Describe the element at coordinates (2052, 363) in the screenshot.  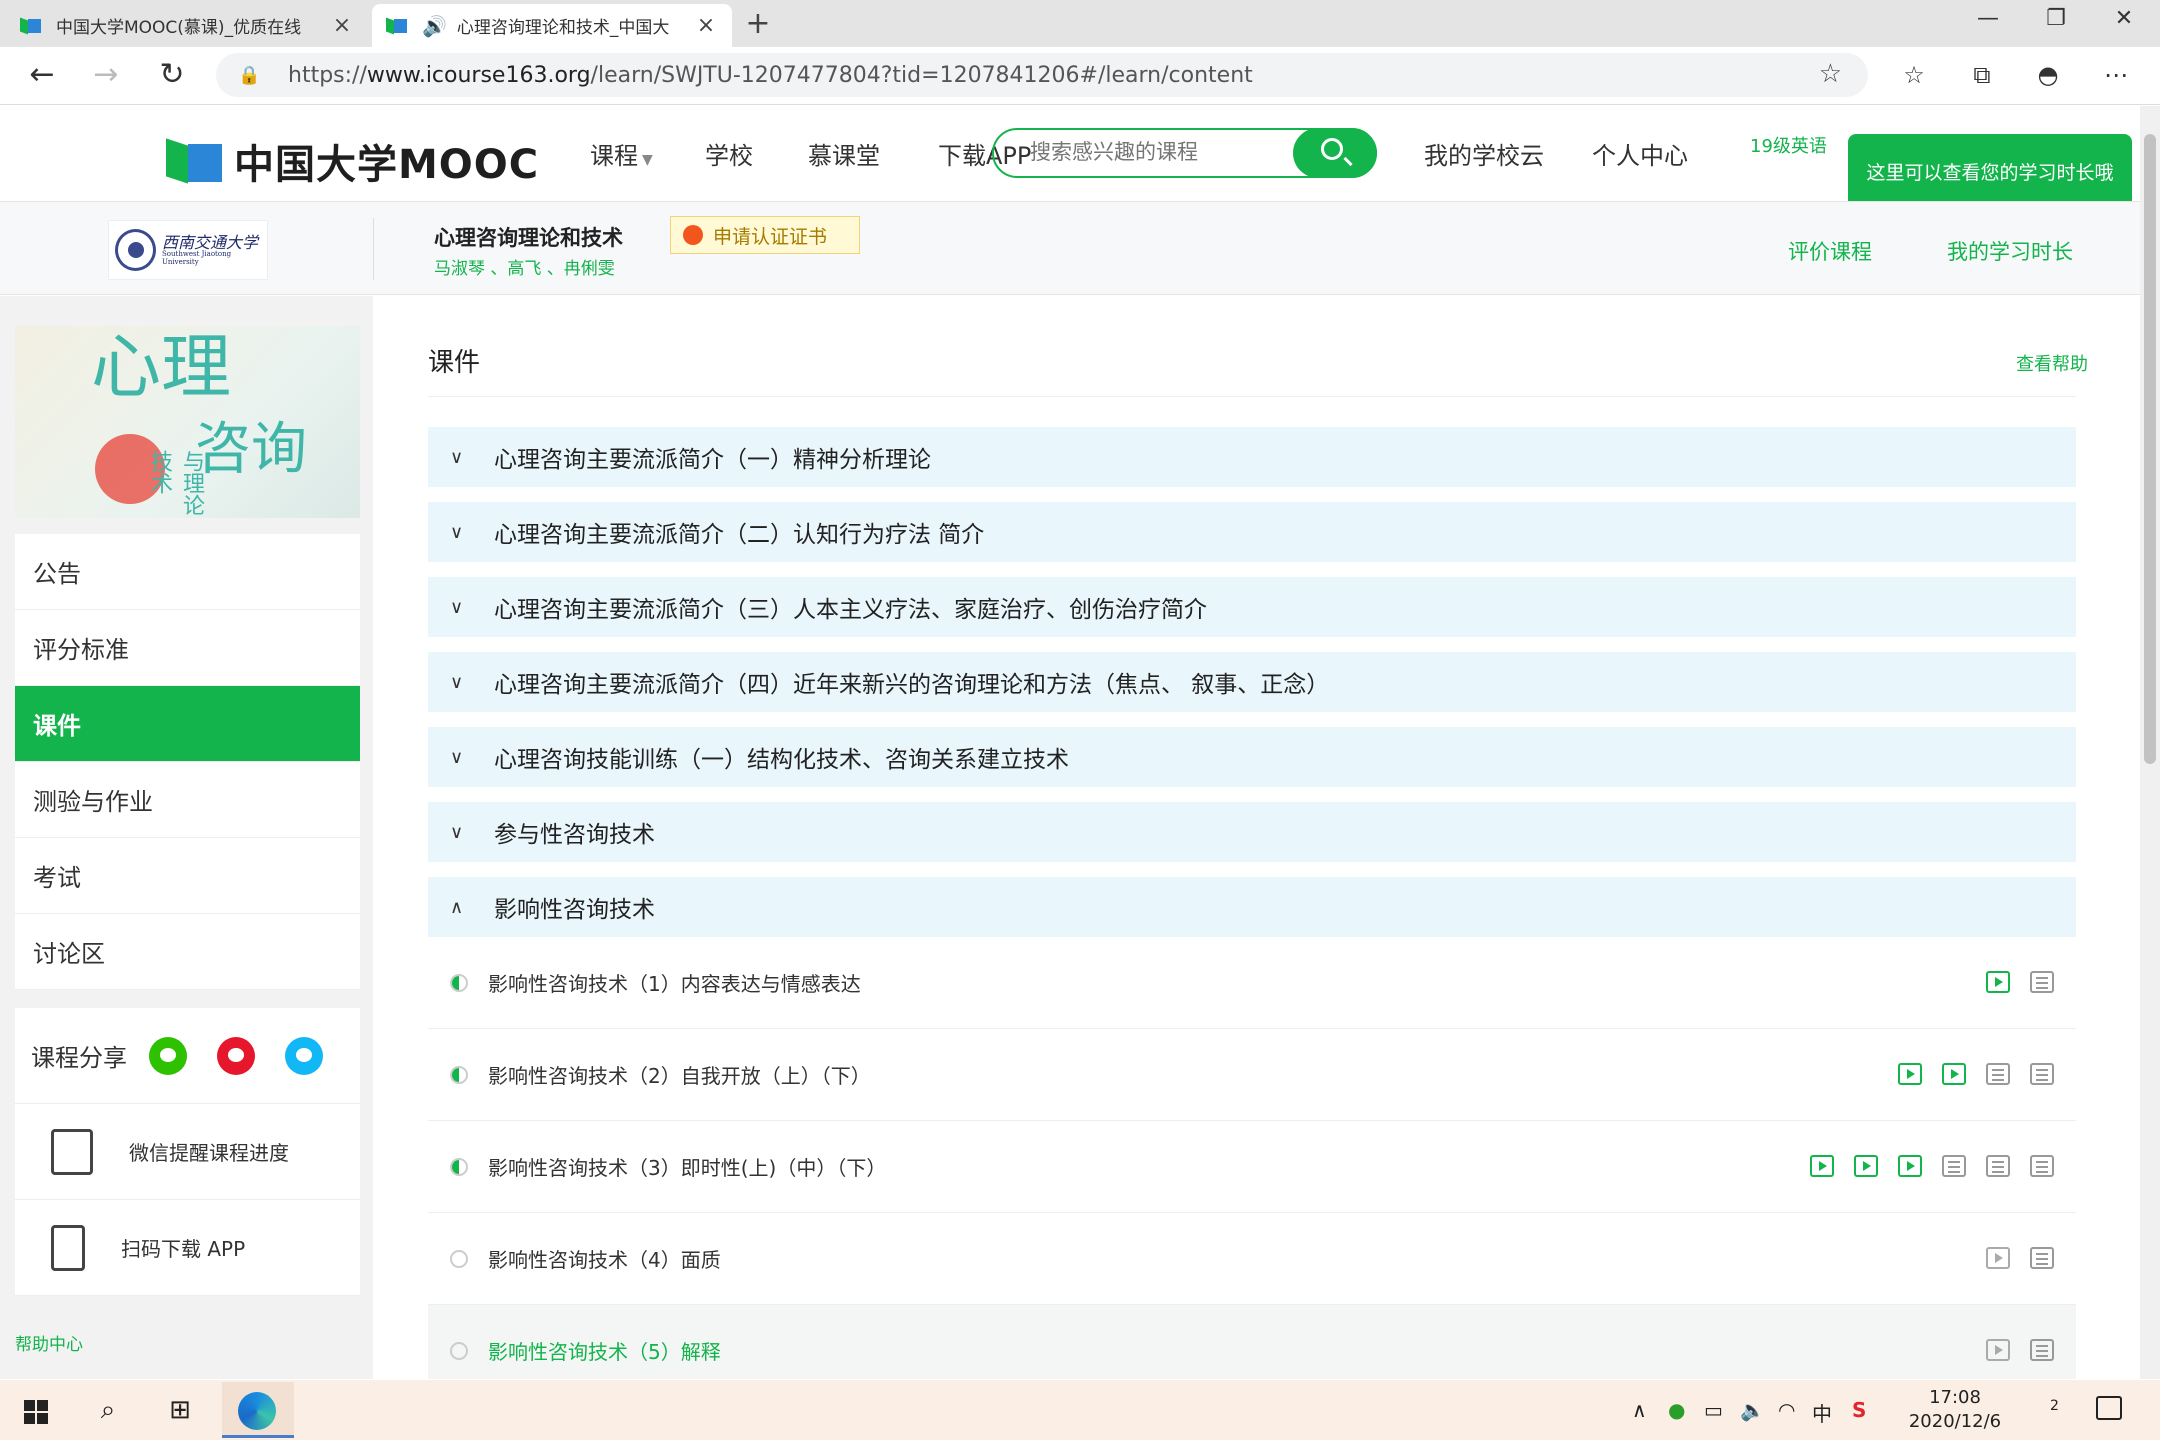
I see `view-help-link: 查看帮助` at that location.